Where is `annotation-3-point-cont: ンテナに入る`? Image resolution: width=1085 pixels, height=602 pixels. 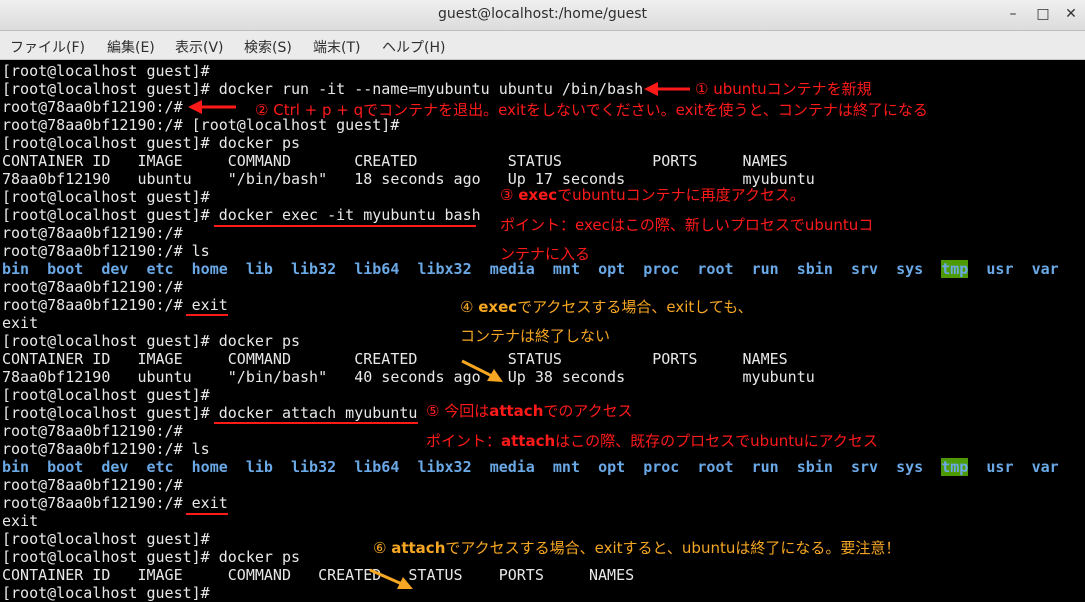 annotation-3-point-cont: ンテナに入る is located at coordinates (545, 254).